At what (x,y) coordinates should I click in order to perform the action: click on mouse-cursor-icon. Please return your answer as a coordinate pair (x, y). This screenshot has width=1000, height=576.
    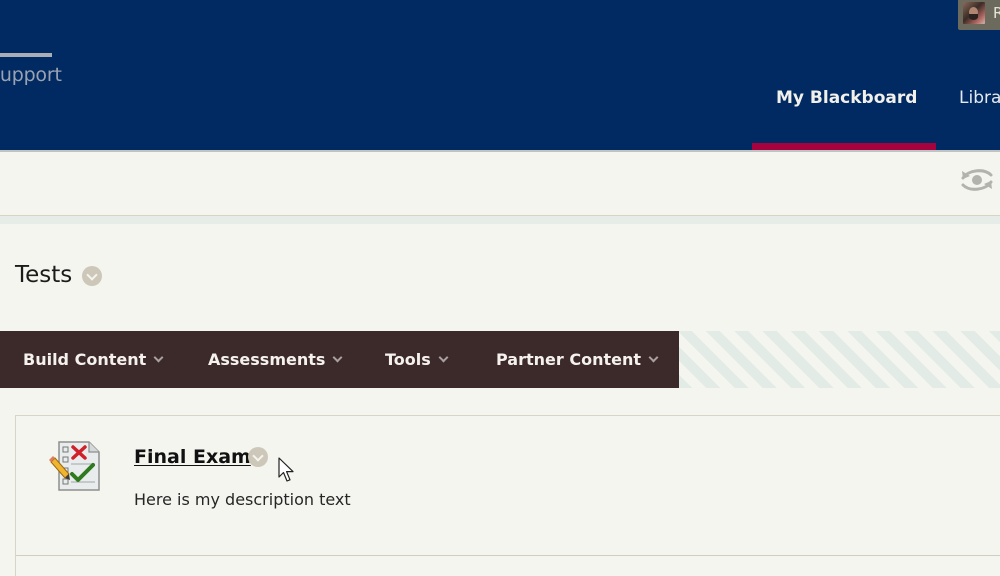
    Looking at the image, I should click on (286, 469).